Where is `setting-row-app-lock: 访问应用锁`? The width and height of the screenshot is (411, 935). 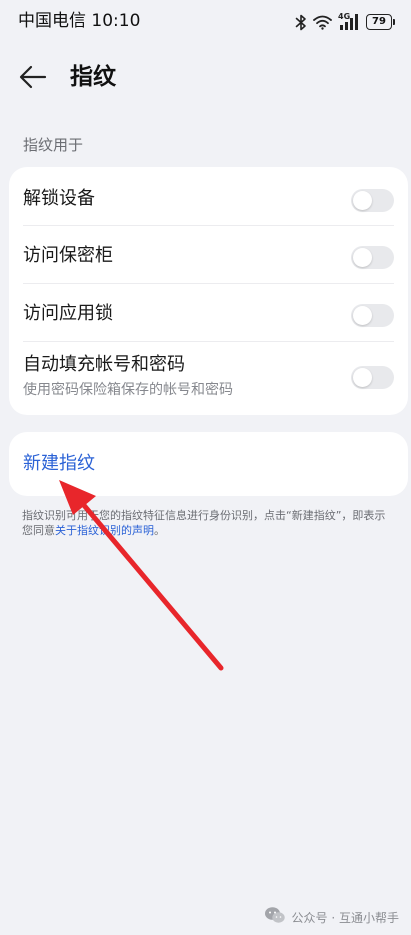 setting-row-app-lock: 访问应用锁 is located at coordinates (208, 311).